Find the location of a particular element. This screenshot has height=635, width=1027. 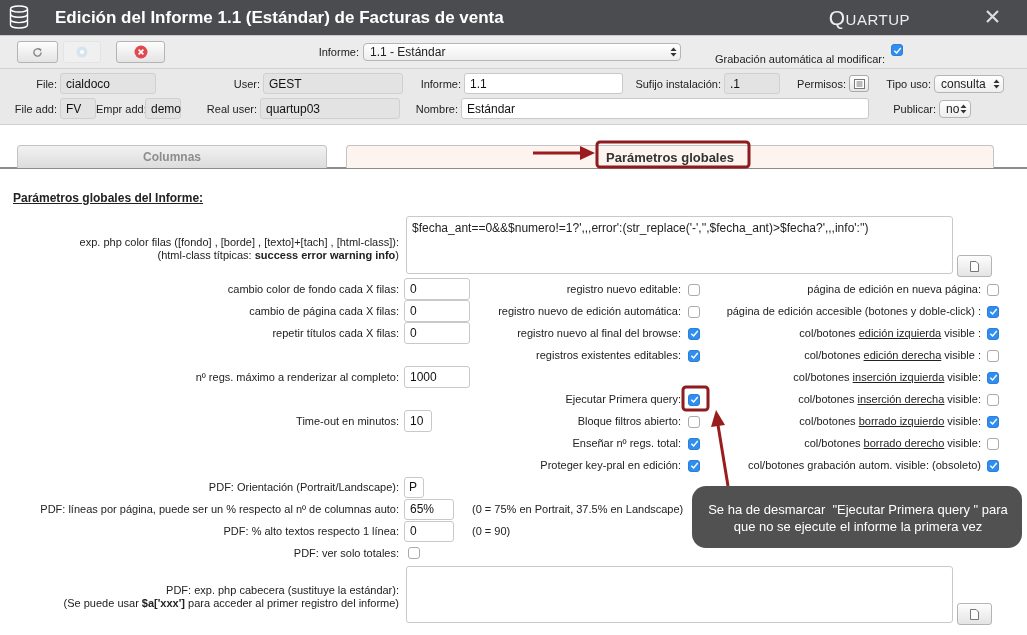

checkbox-label: Proteger key-pral en edición: is located at coordinates (610, 465).